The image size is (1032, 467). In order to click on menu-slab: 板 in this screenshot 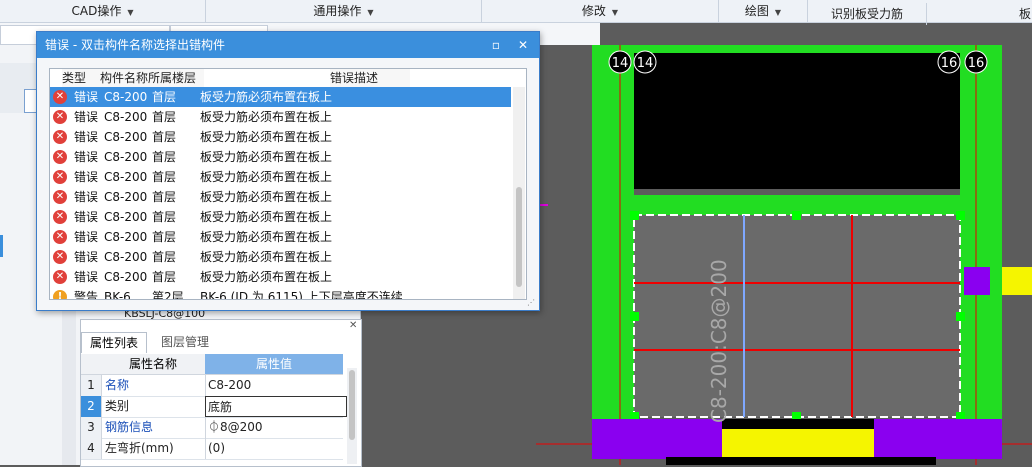, I will do `click(1025, 14)`.